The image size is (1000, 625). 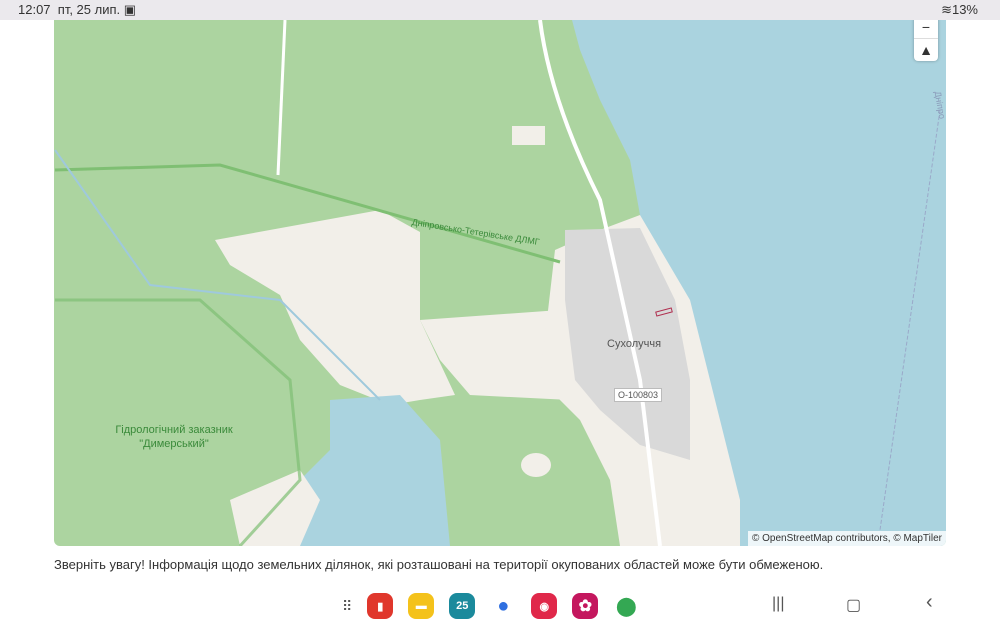 What do you see at coordinates (421, 606) in the screenshot?
I see `files-app-icon: ▬` at bounding box center [421, 606].